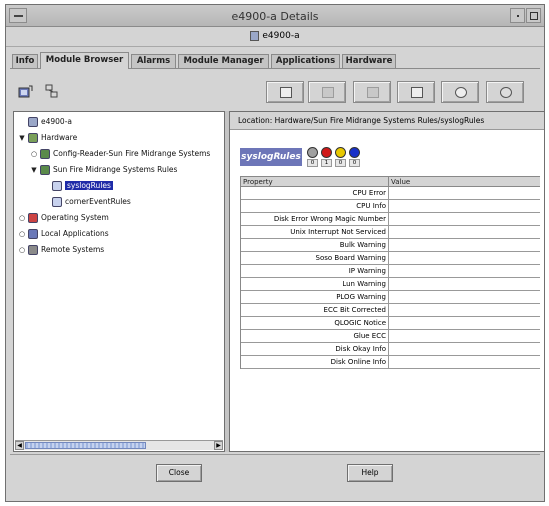 The image size is (549, 506). I want to click on table-row: Glue ECC, so click(390, 336).